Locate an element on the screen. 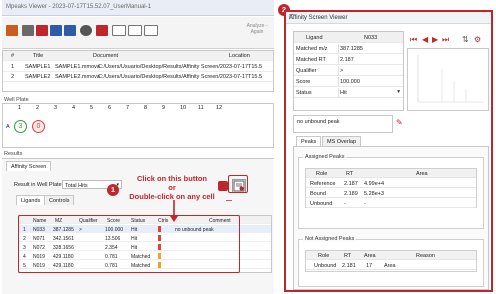  list-view-icon is located at coordinates (151, 30).